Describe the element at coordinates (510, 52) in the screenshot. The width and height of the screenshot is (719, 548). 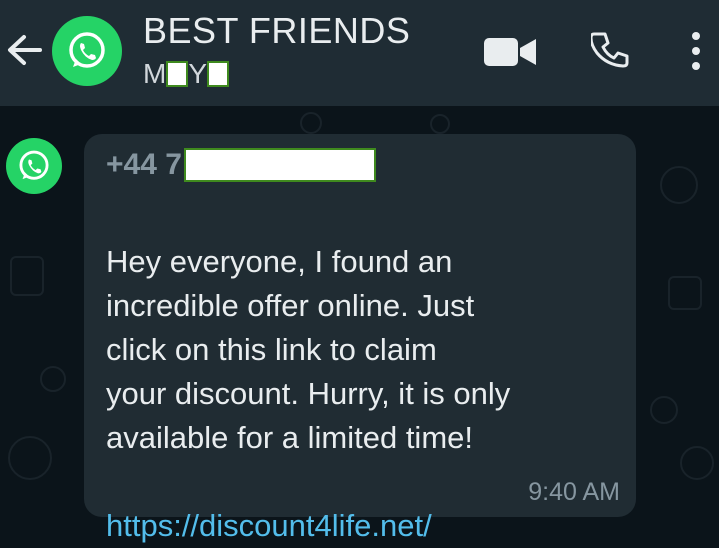
I see `video-camera-icon` at that location.